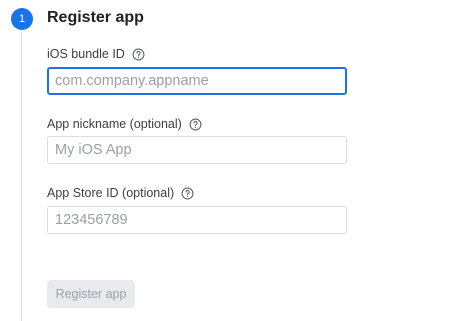  I want to click on step-title: Register app, so click(95, 17).